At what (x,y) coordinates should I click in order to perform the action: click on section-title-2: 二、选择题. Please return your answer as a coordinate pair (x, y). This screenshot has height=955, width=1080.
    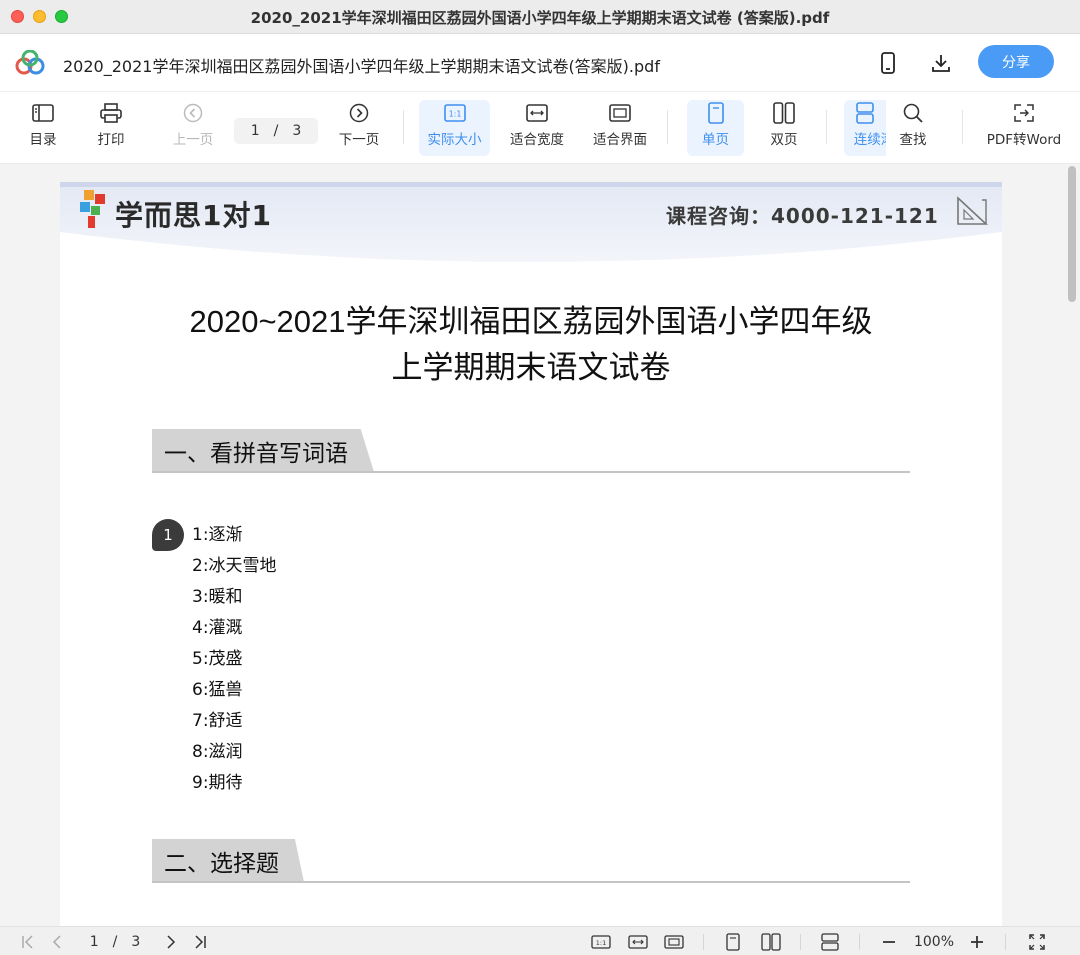
    Looking at the image, I should click on (228, 860).